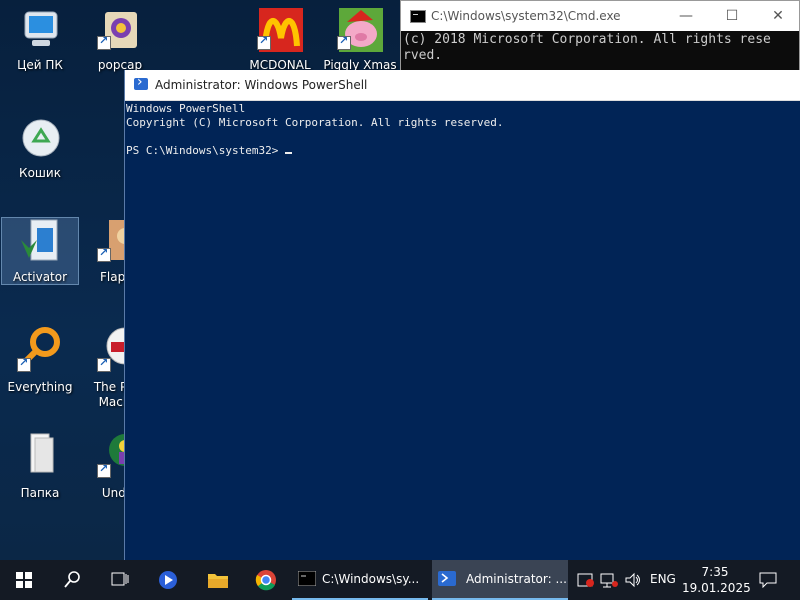 The width and height of the screenshot is (800, 600). What do you see at coordinates (40, 478) in the screenshot?
I see `desktop-icon-folder: Папка` at bounding box center [40, 478].